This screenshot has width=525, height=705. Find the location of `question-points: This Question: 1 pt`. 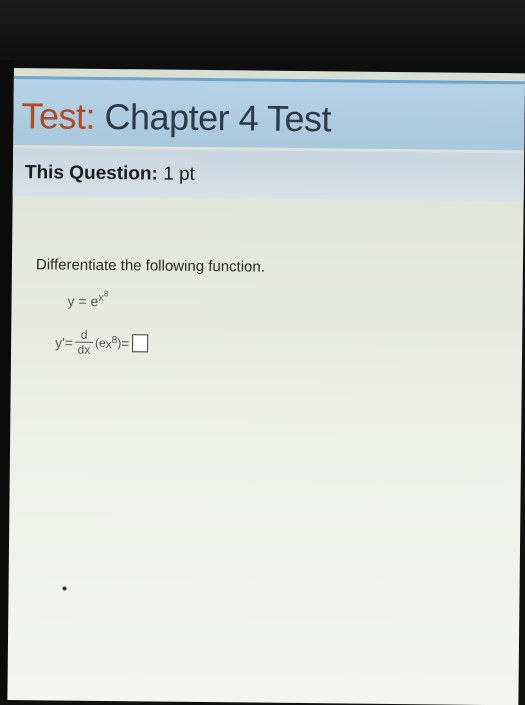

question-points: This Question: 1 pt is located at coordinates (110, 174).